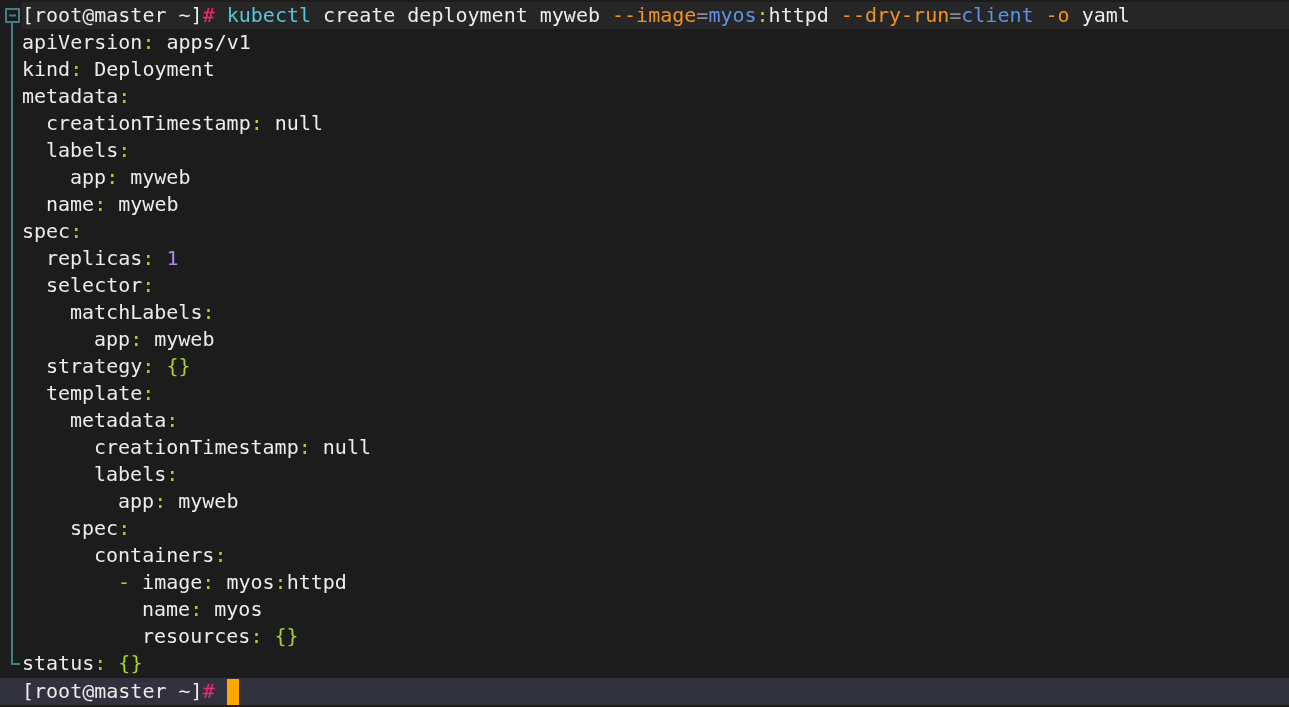 The height and width of the screenshot is (707, 1289). I want to click on yaml-line: strategy: {}, so click(118, 366).